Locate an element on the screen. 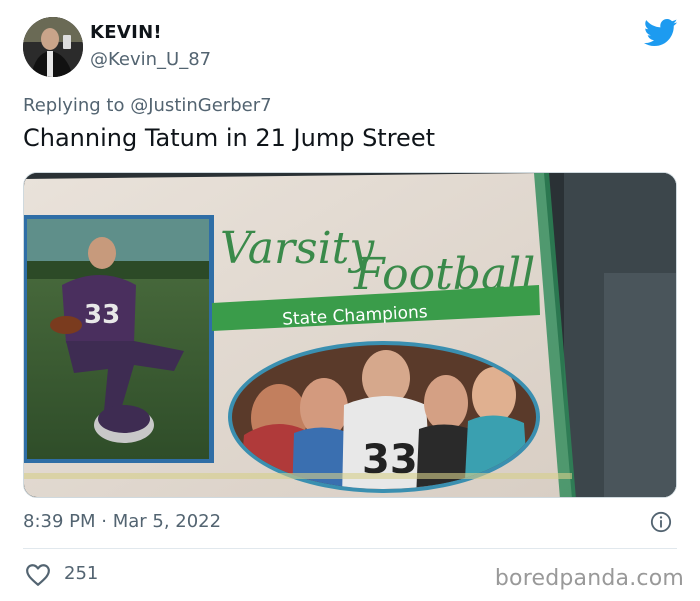 The width and height of the screenshot is (700, 601). tweet-timestamp: 8:39 PM · Mar 5, 2022 is located at coordinates (122, 521).